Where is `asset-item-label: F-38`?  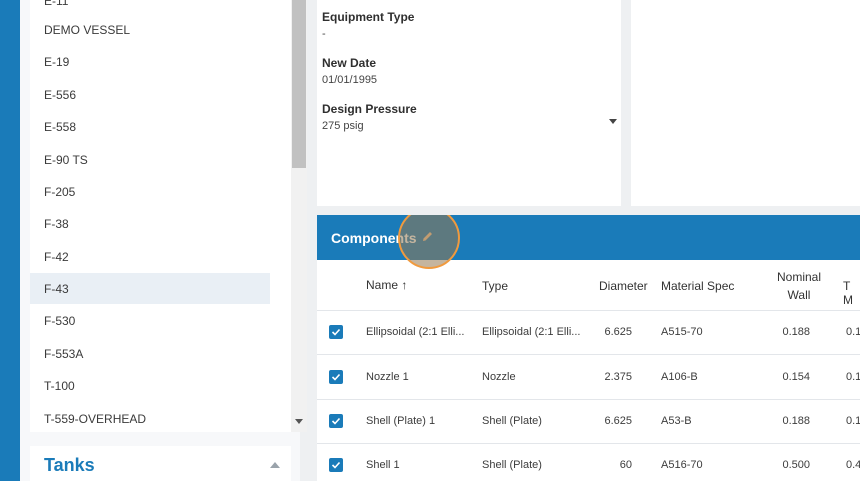 asset-item-label: F-38 is located at coordinates (56, 224).